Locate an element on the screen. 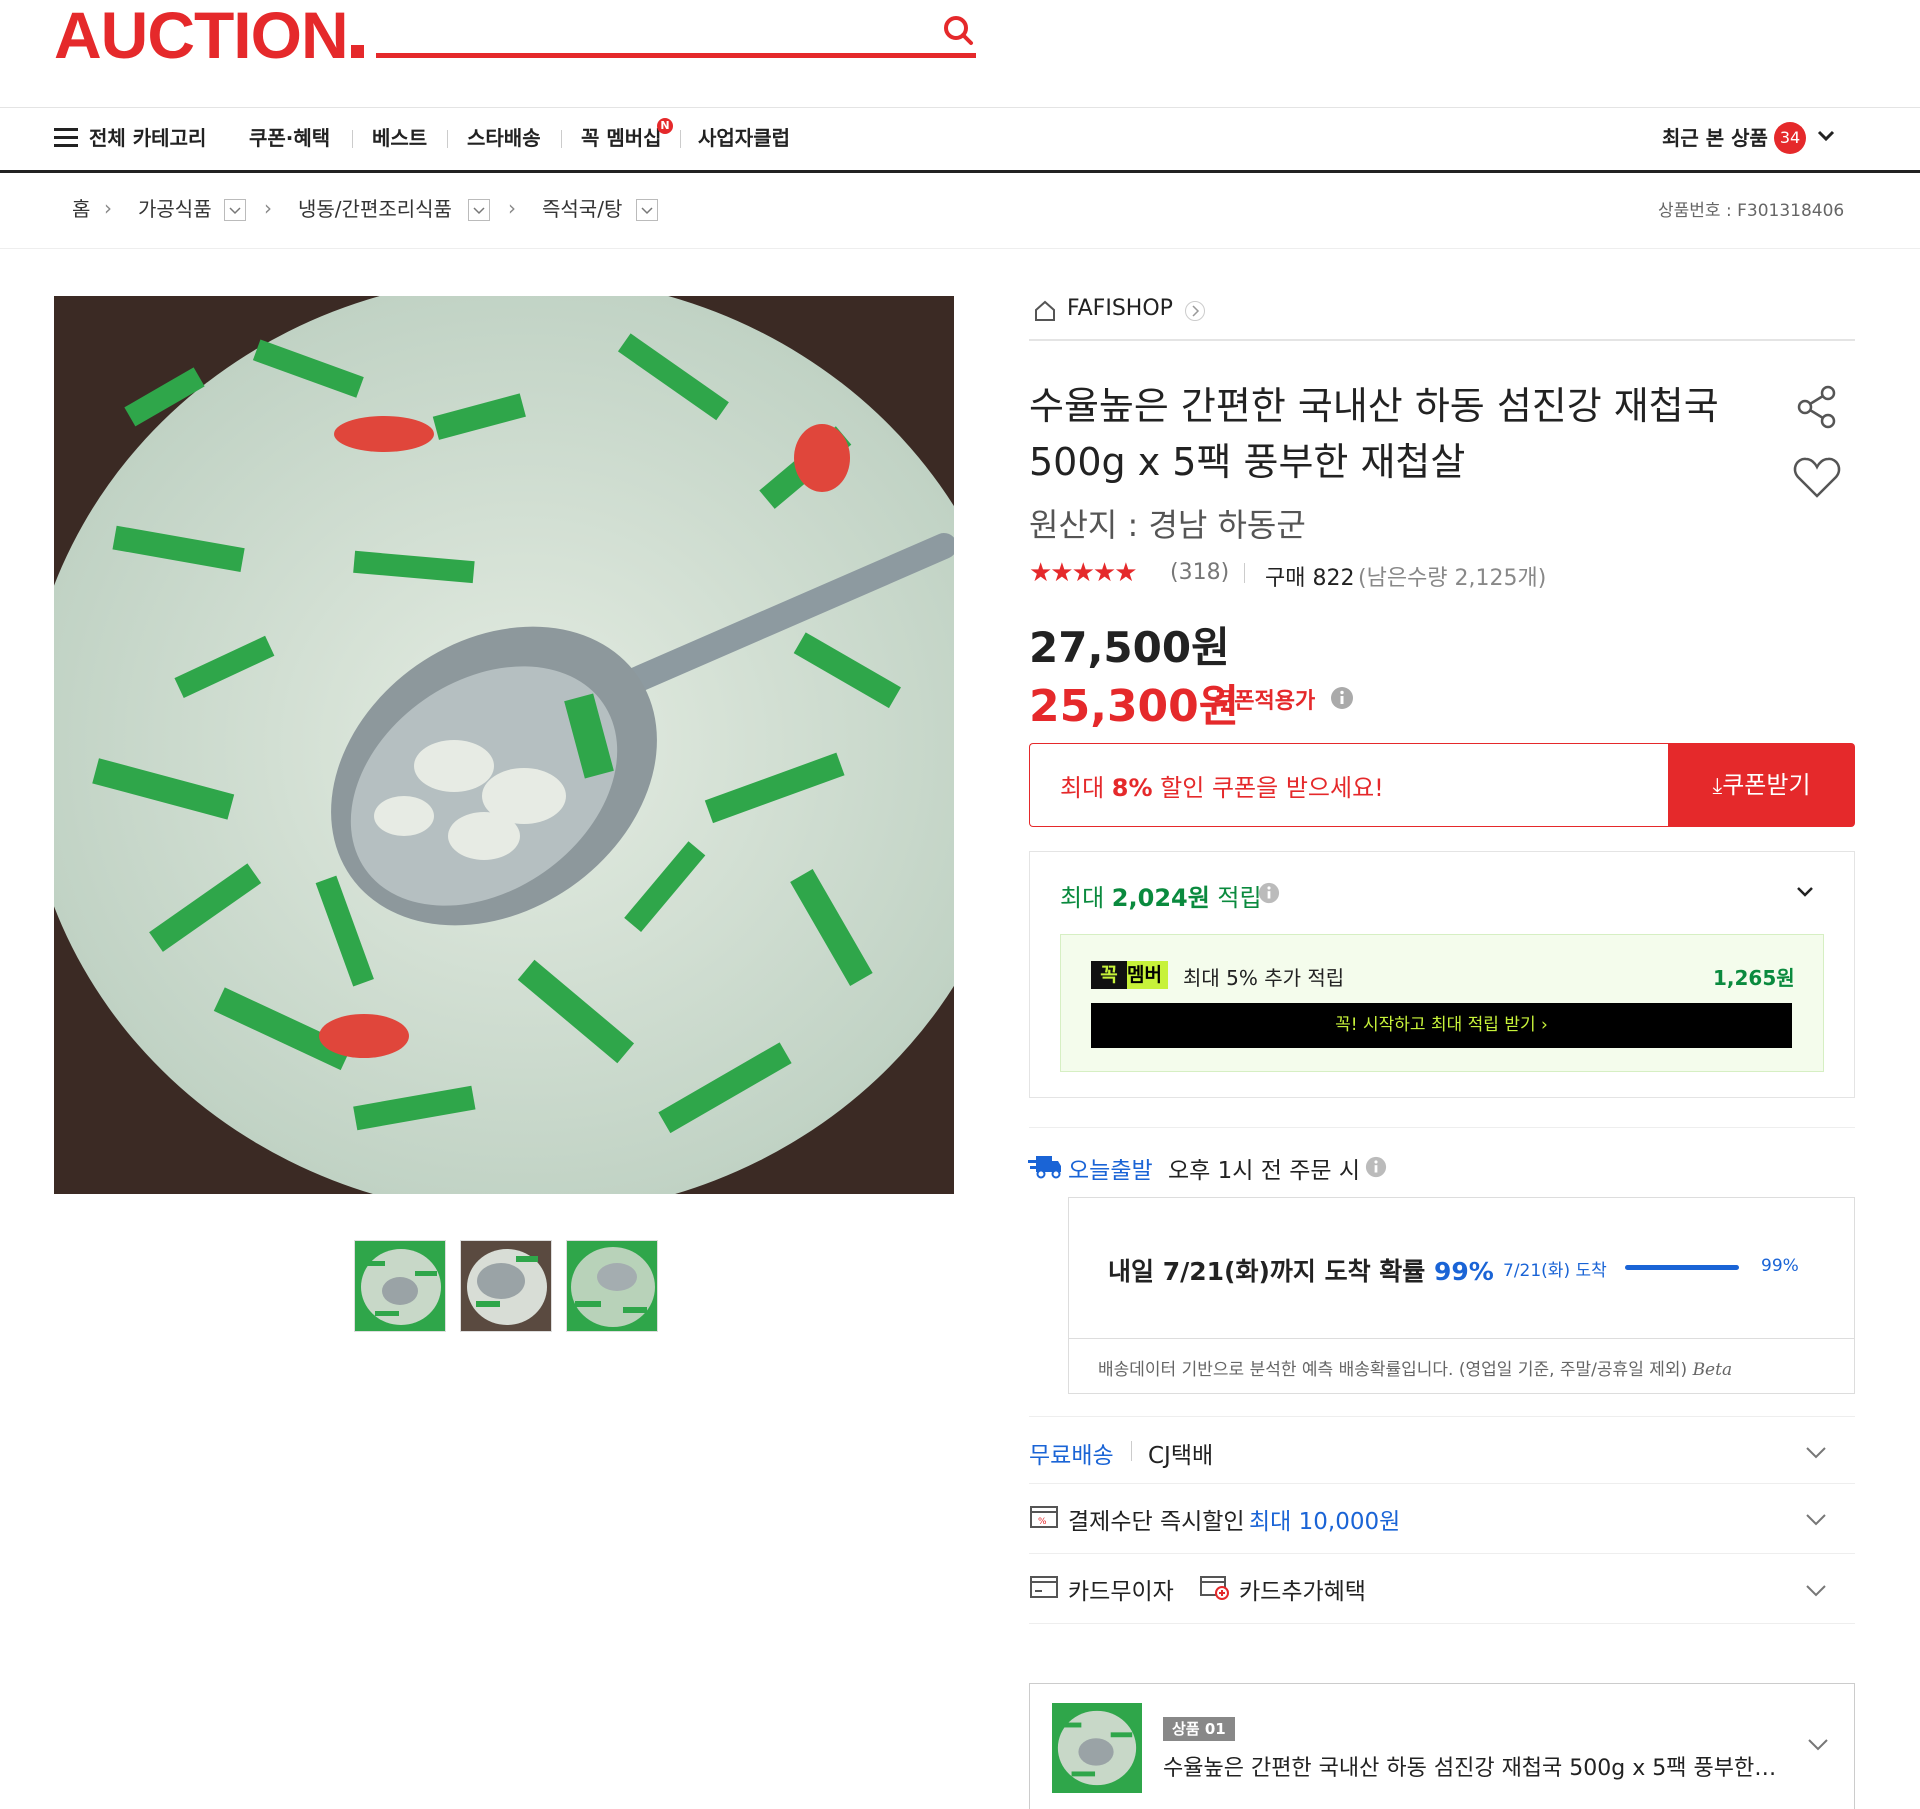  coupon-text-pct: 8% is located at coordinates (1132, 788).